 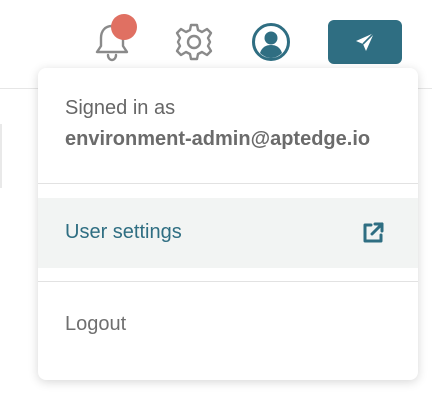 What do you see at coordinates (120, 108) in the screenshot?
I see `signed-in-label: Signed in as` at bounding box center [120, 108].